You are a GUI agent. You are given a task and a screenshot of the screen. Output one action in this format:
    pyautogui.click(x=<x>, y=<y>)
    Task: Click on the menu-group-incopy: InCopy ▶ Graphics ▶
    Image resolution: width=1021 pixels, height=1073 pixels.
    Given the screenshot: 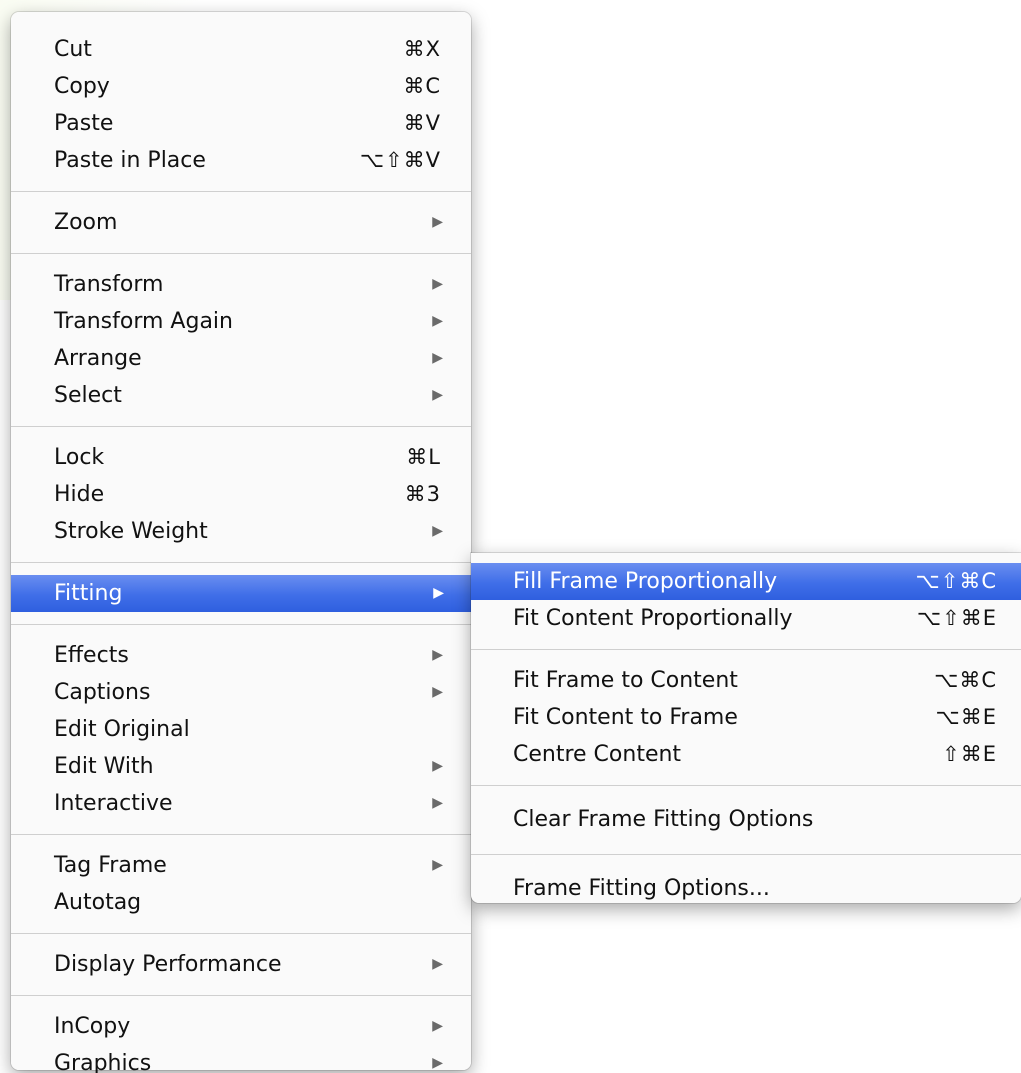 What is the action you would take?
    pyautogui.click(x=241, y=1040)
    